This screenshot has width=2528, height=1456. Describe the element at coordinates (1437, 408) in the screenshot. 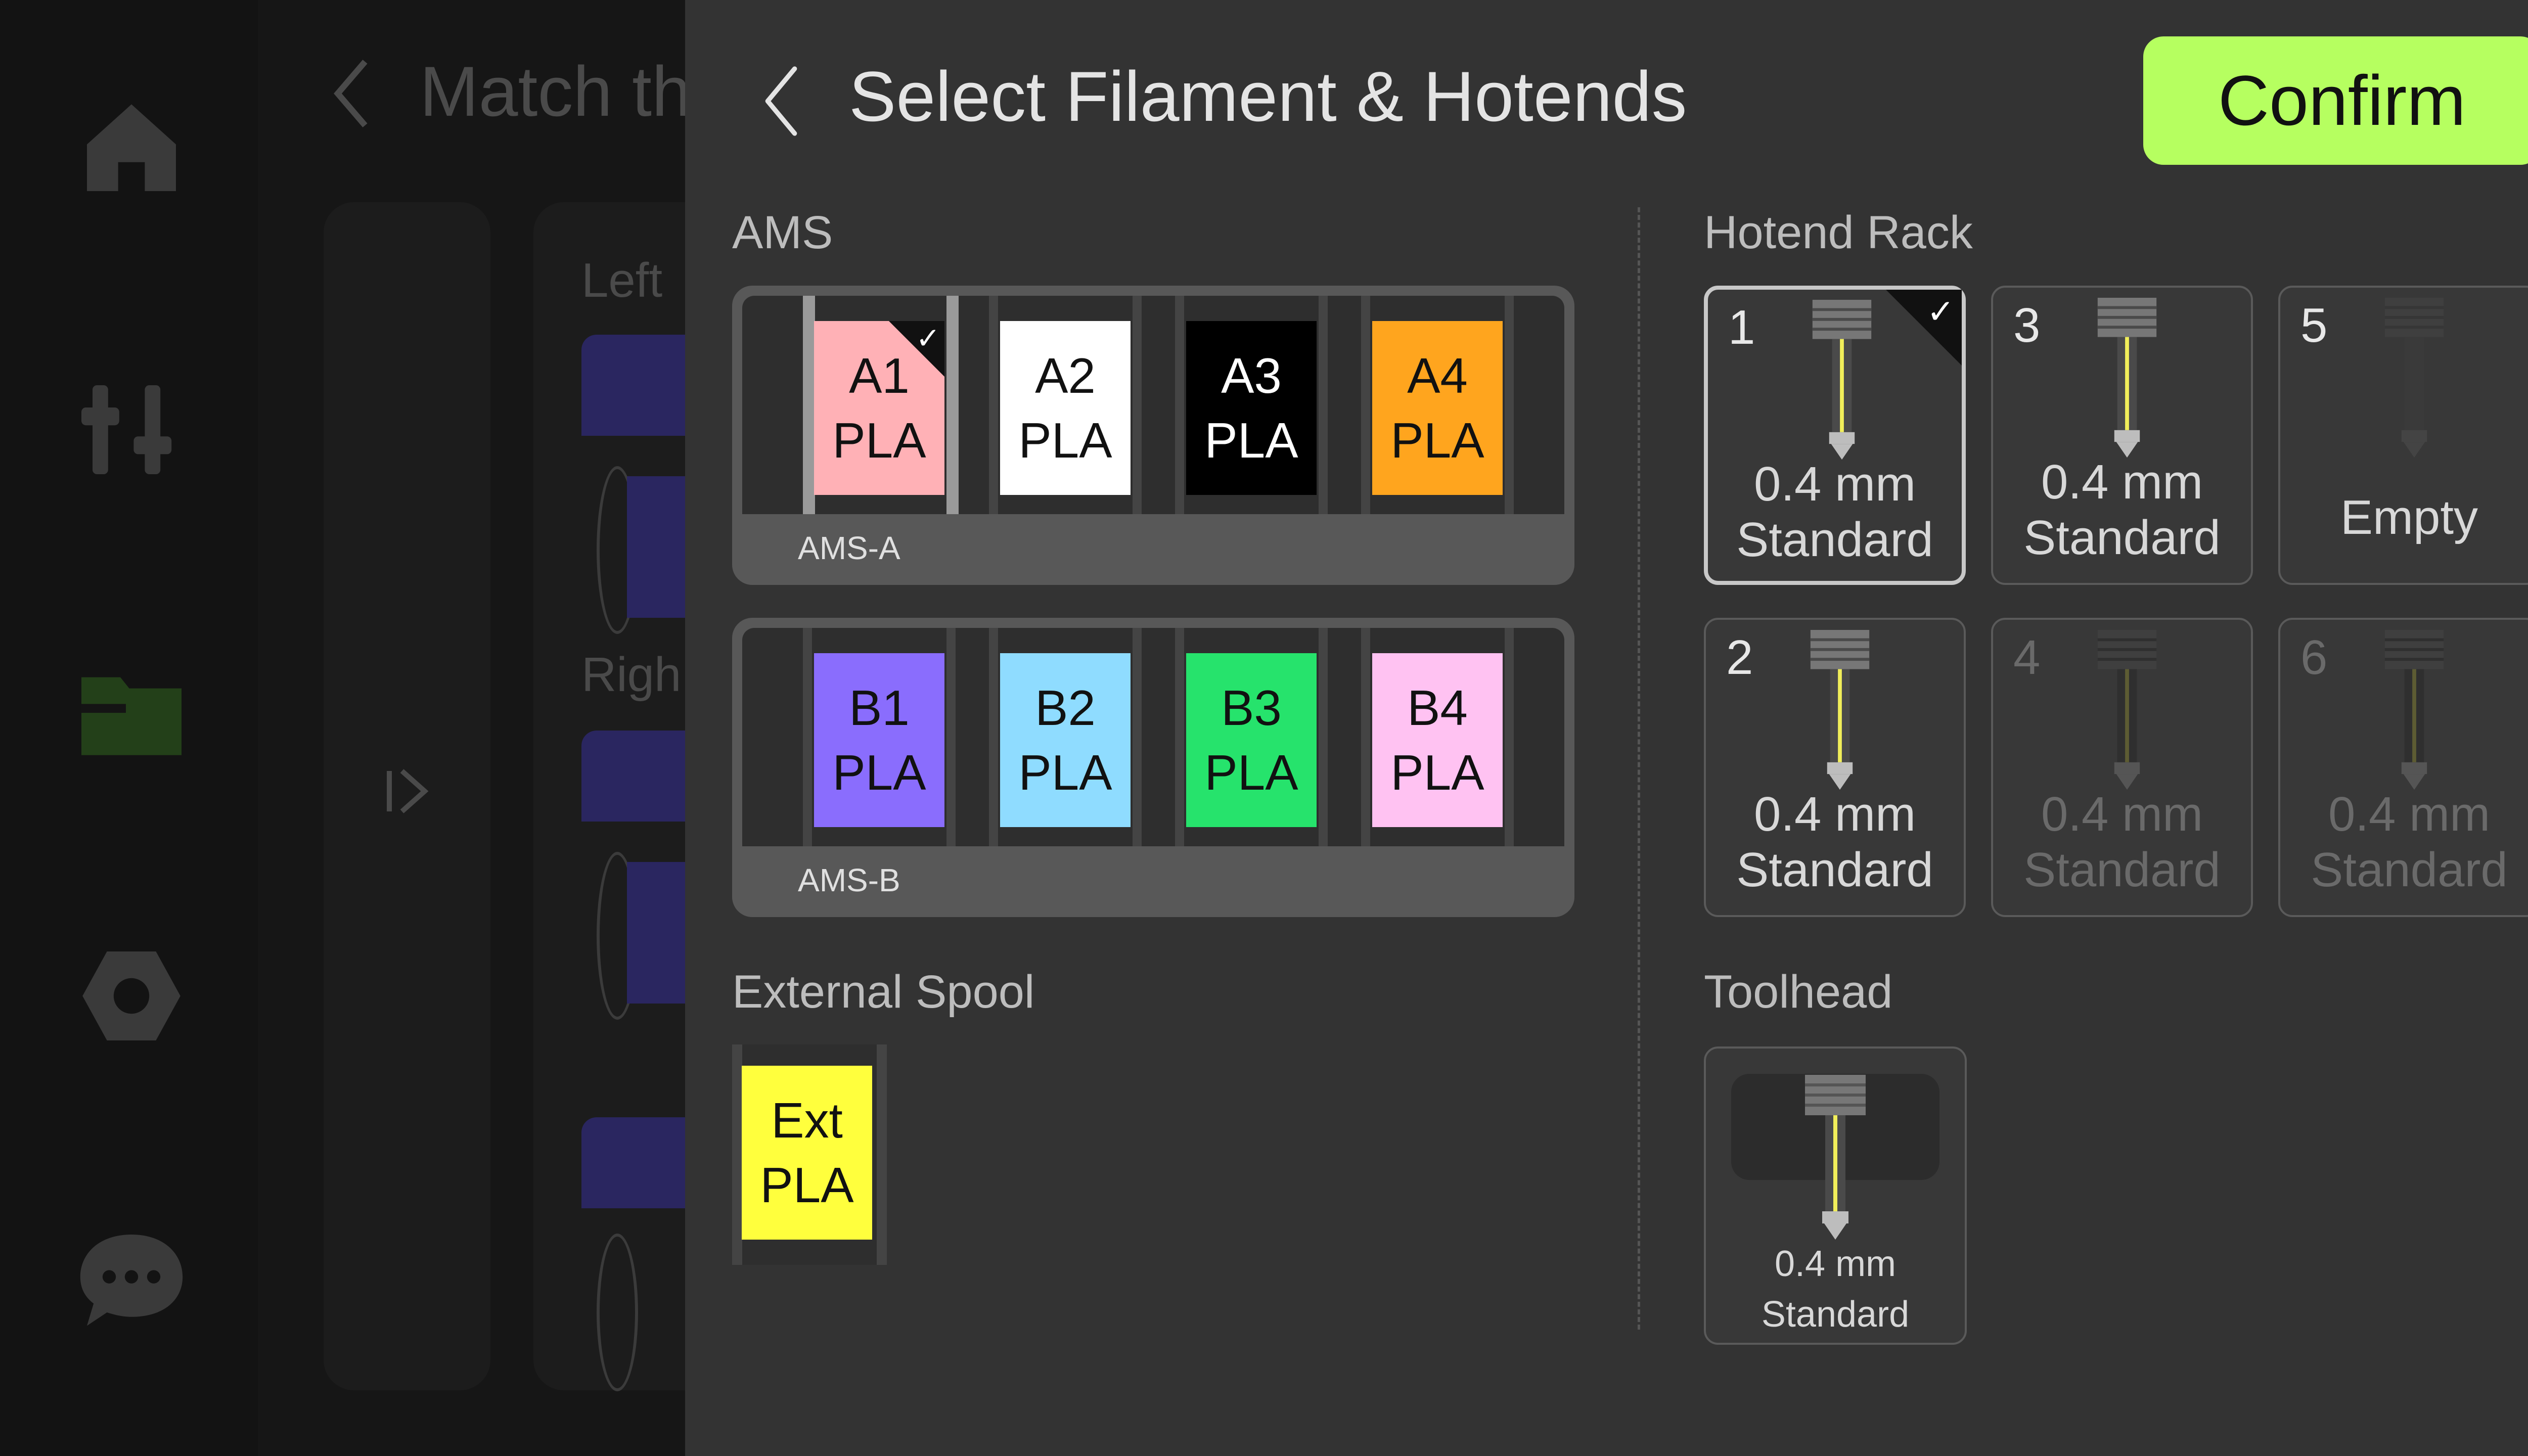

I see `ams-slot: A4 PLA` at that location.